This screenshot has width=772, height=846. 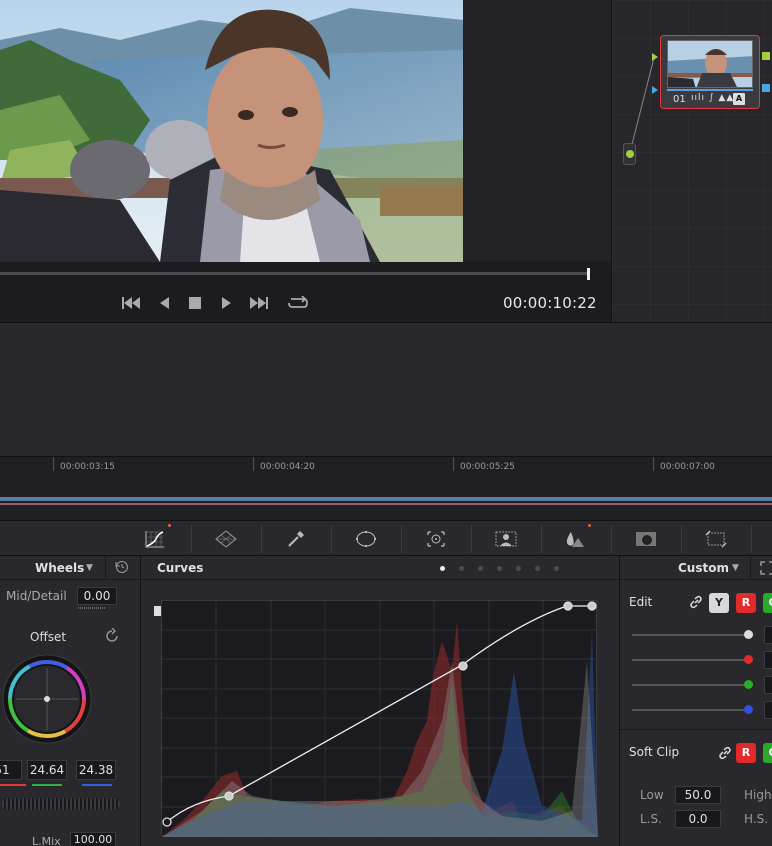 I want to click on timeline-mark: 00:00:05:25, so click(x=487, y=467).